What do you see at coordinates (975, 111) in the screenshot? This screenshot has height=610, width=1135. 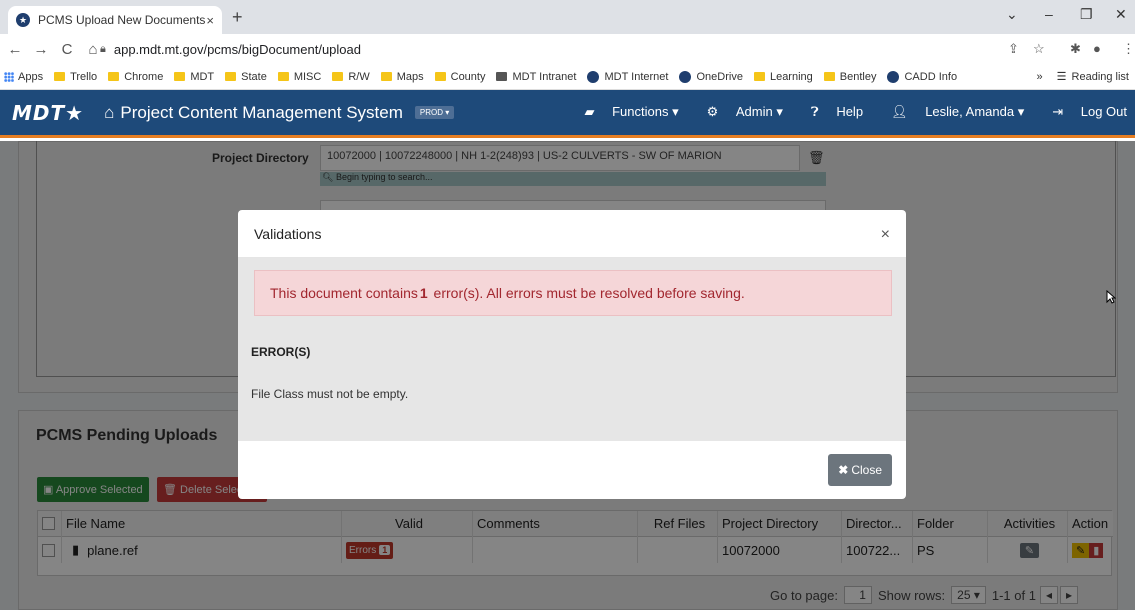 I see `user-label: Leslie, Amanda ▾` at bounding box center [975, 111].